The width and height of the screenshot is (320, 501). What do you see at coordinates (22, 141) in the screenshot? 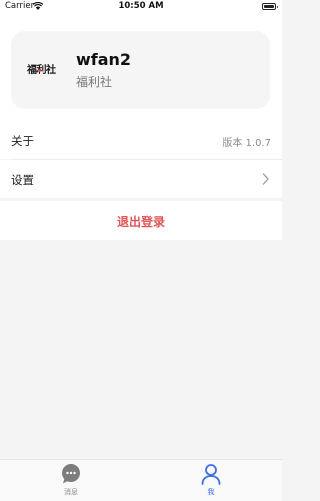
I see `about-label: 关于` at bounding box center [22, 141].